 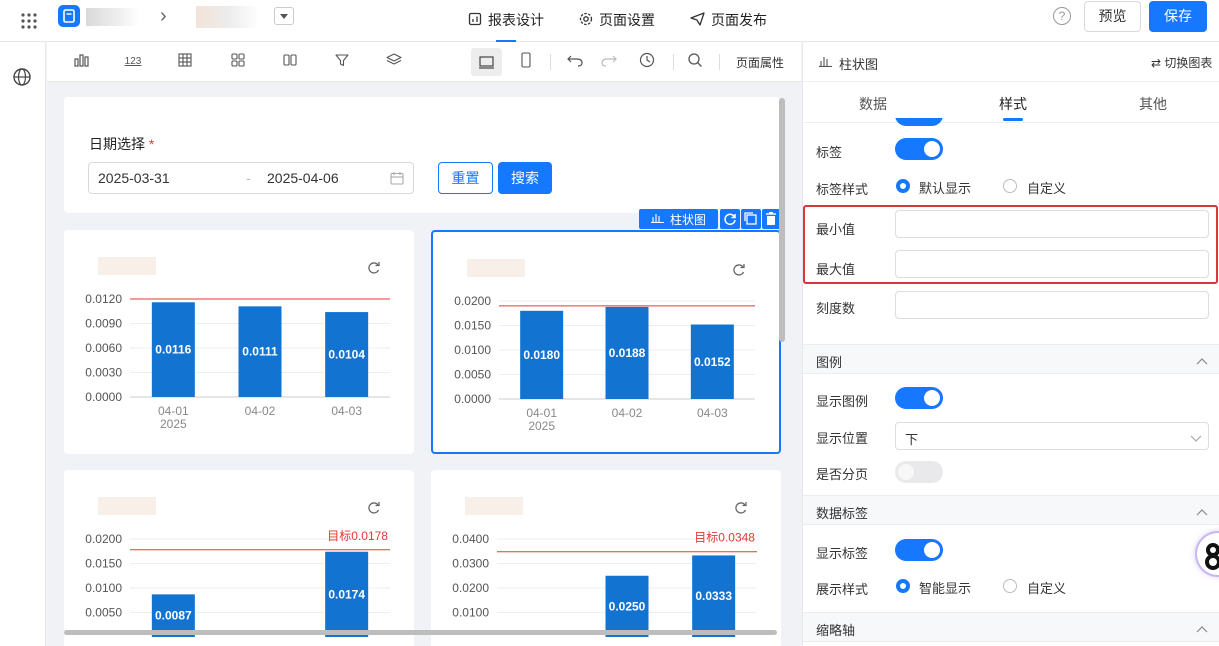 What do you see at coordinates (627, 413) in the screenshot?
I see `x-tick-label: 04-02` at bounding box center [627, 413].